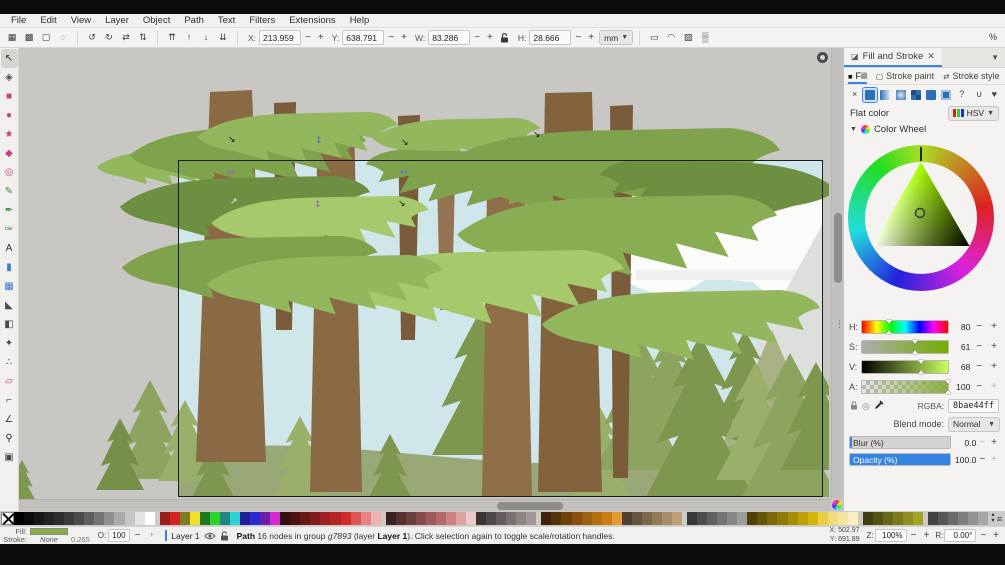 The height and width of the screenshot is (565, 1005). What do you see at coordinates (906, 387) in the screenshot?
I see `hsv-slider-A` at bounding box center [906, 387].